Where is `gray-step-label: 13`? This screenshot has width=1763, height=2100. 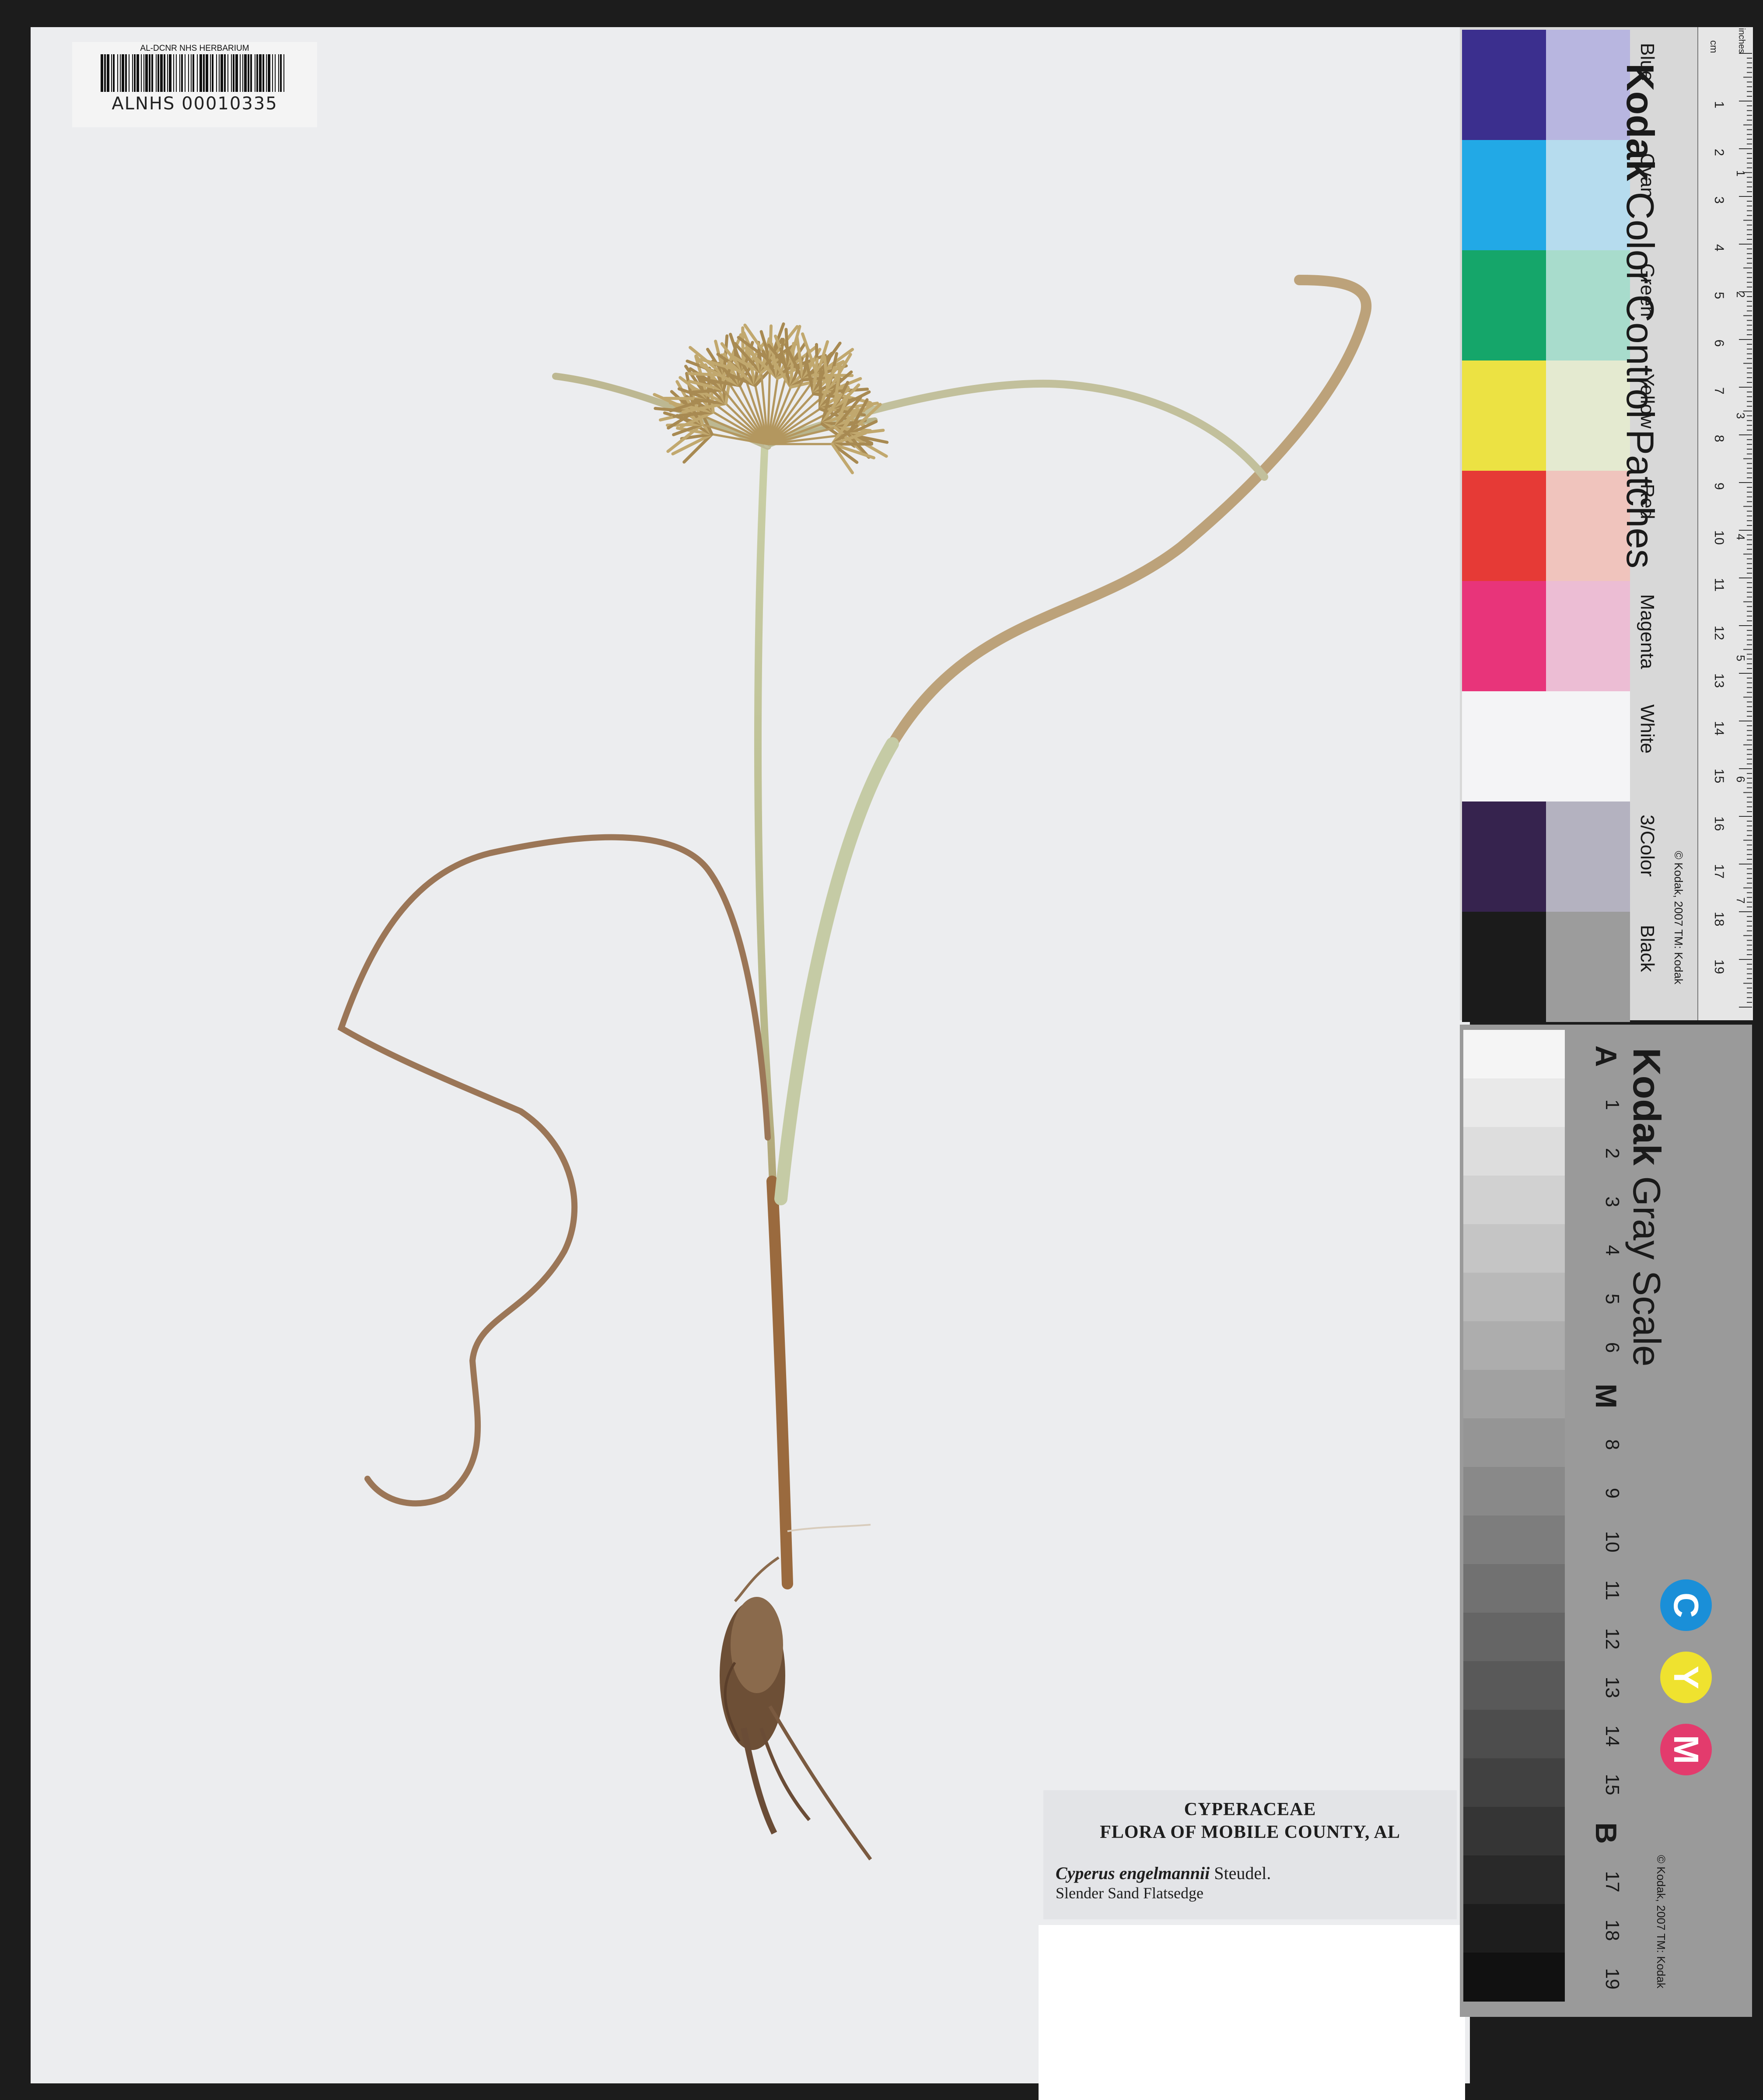
gray-step-label: 13 is located at coordinates (1612, 1687).